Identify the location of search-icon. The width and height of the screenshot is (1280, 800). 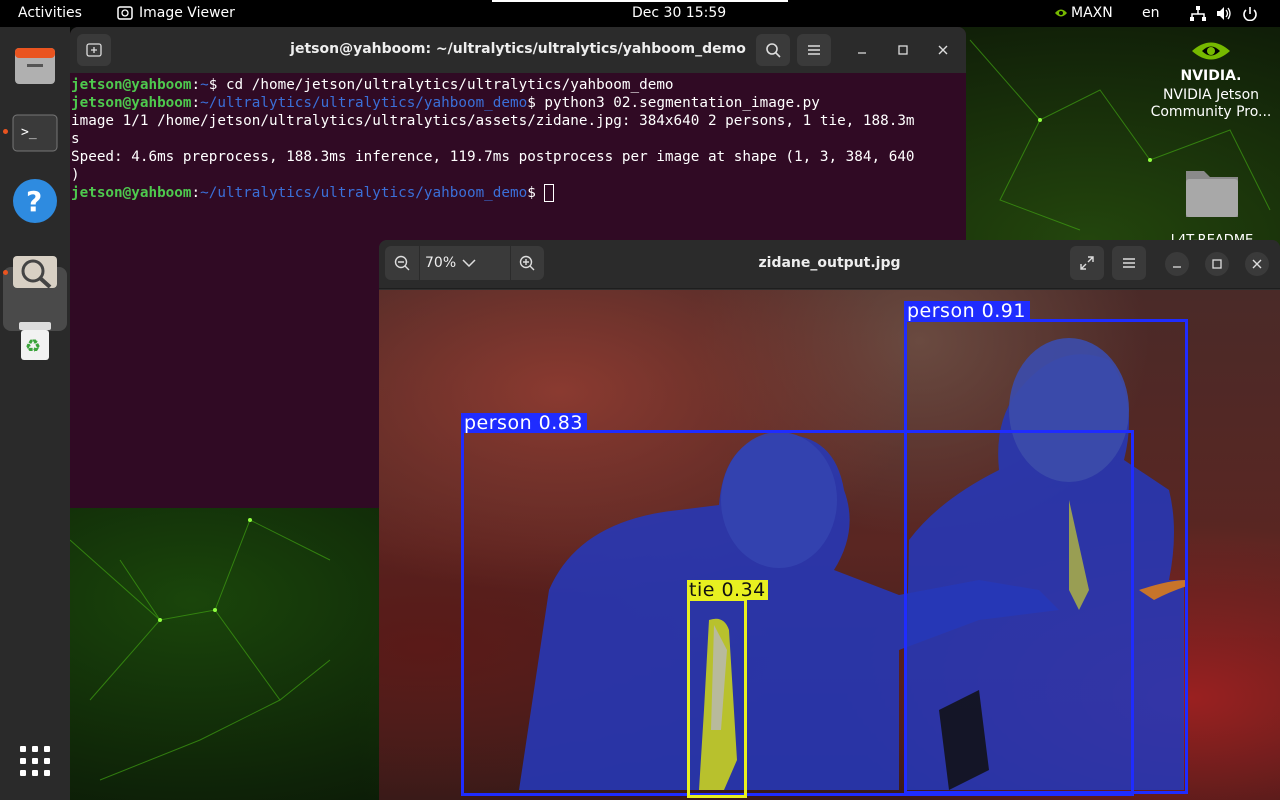
(773, 50).